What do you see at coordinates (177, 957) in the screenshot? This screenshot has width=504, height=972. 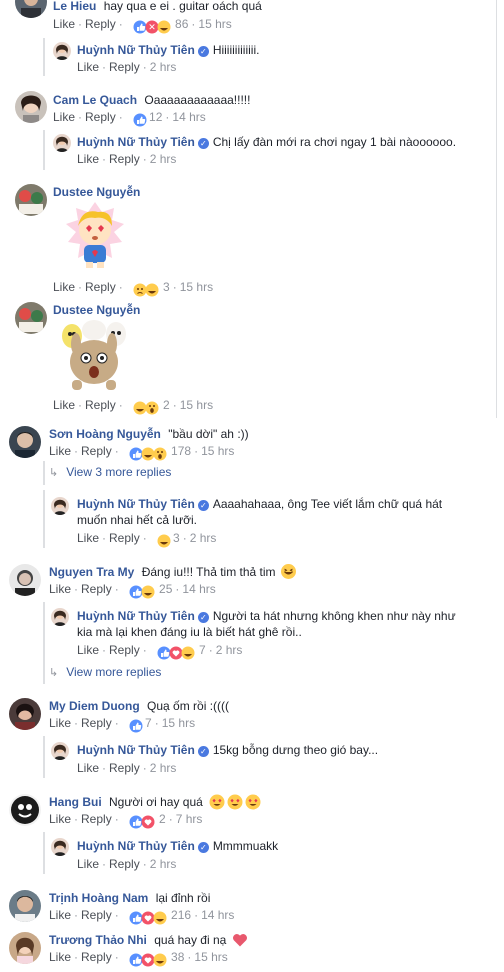 I see `reaction-count: 38` at bounding box center [177, 957].